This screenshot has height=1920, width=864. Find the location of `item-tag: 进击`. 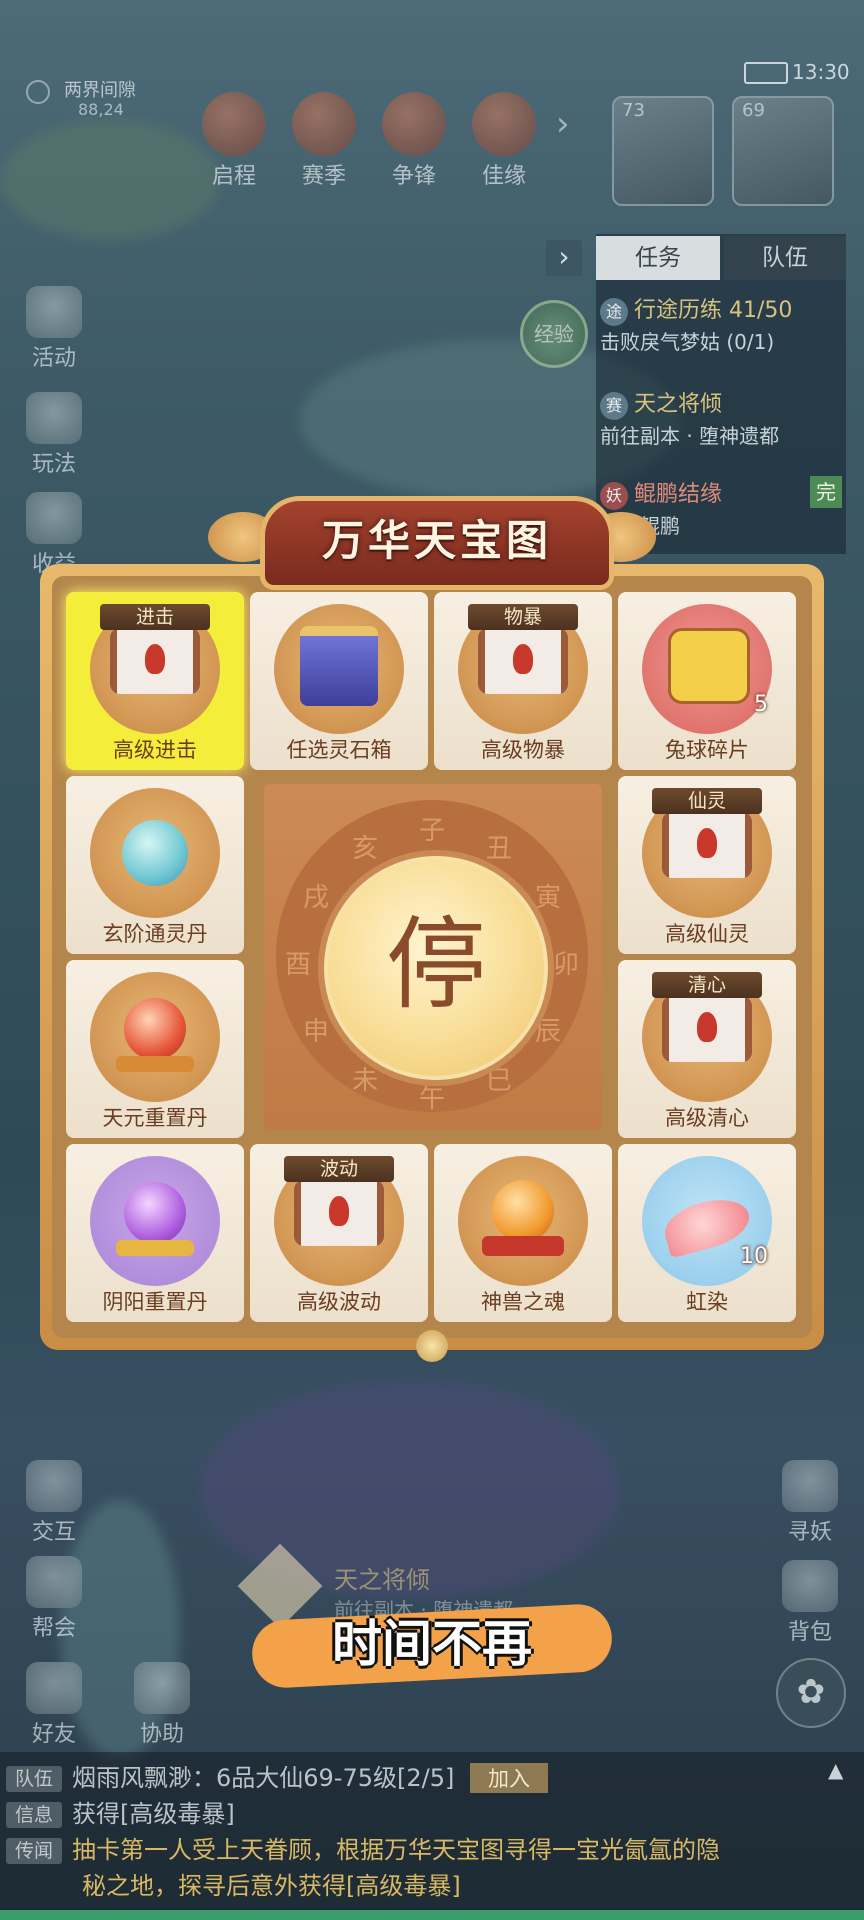

item-tag: 进击 is located at coordinates (155, 617).